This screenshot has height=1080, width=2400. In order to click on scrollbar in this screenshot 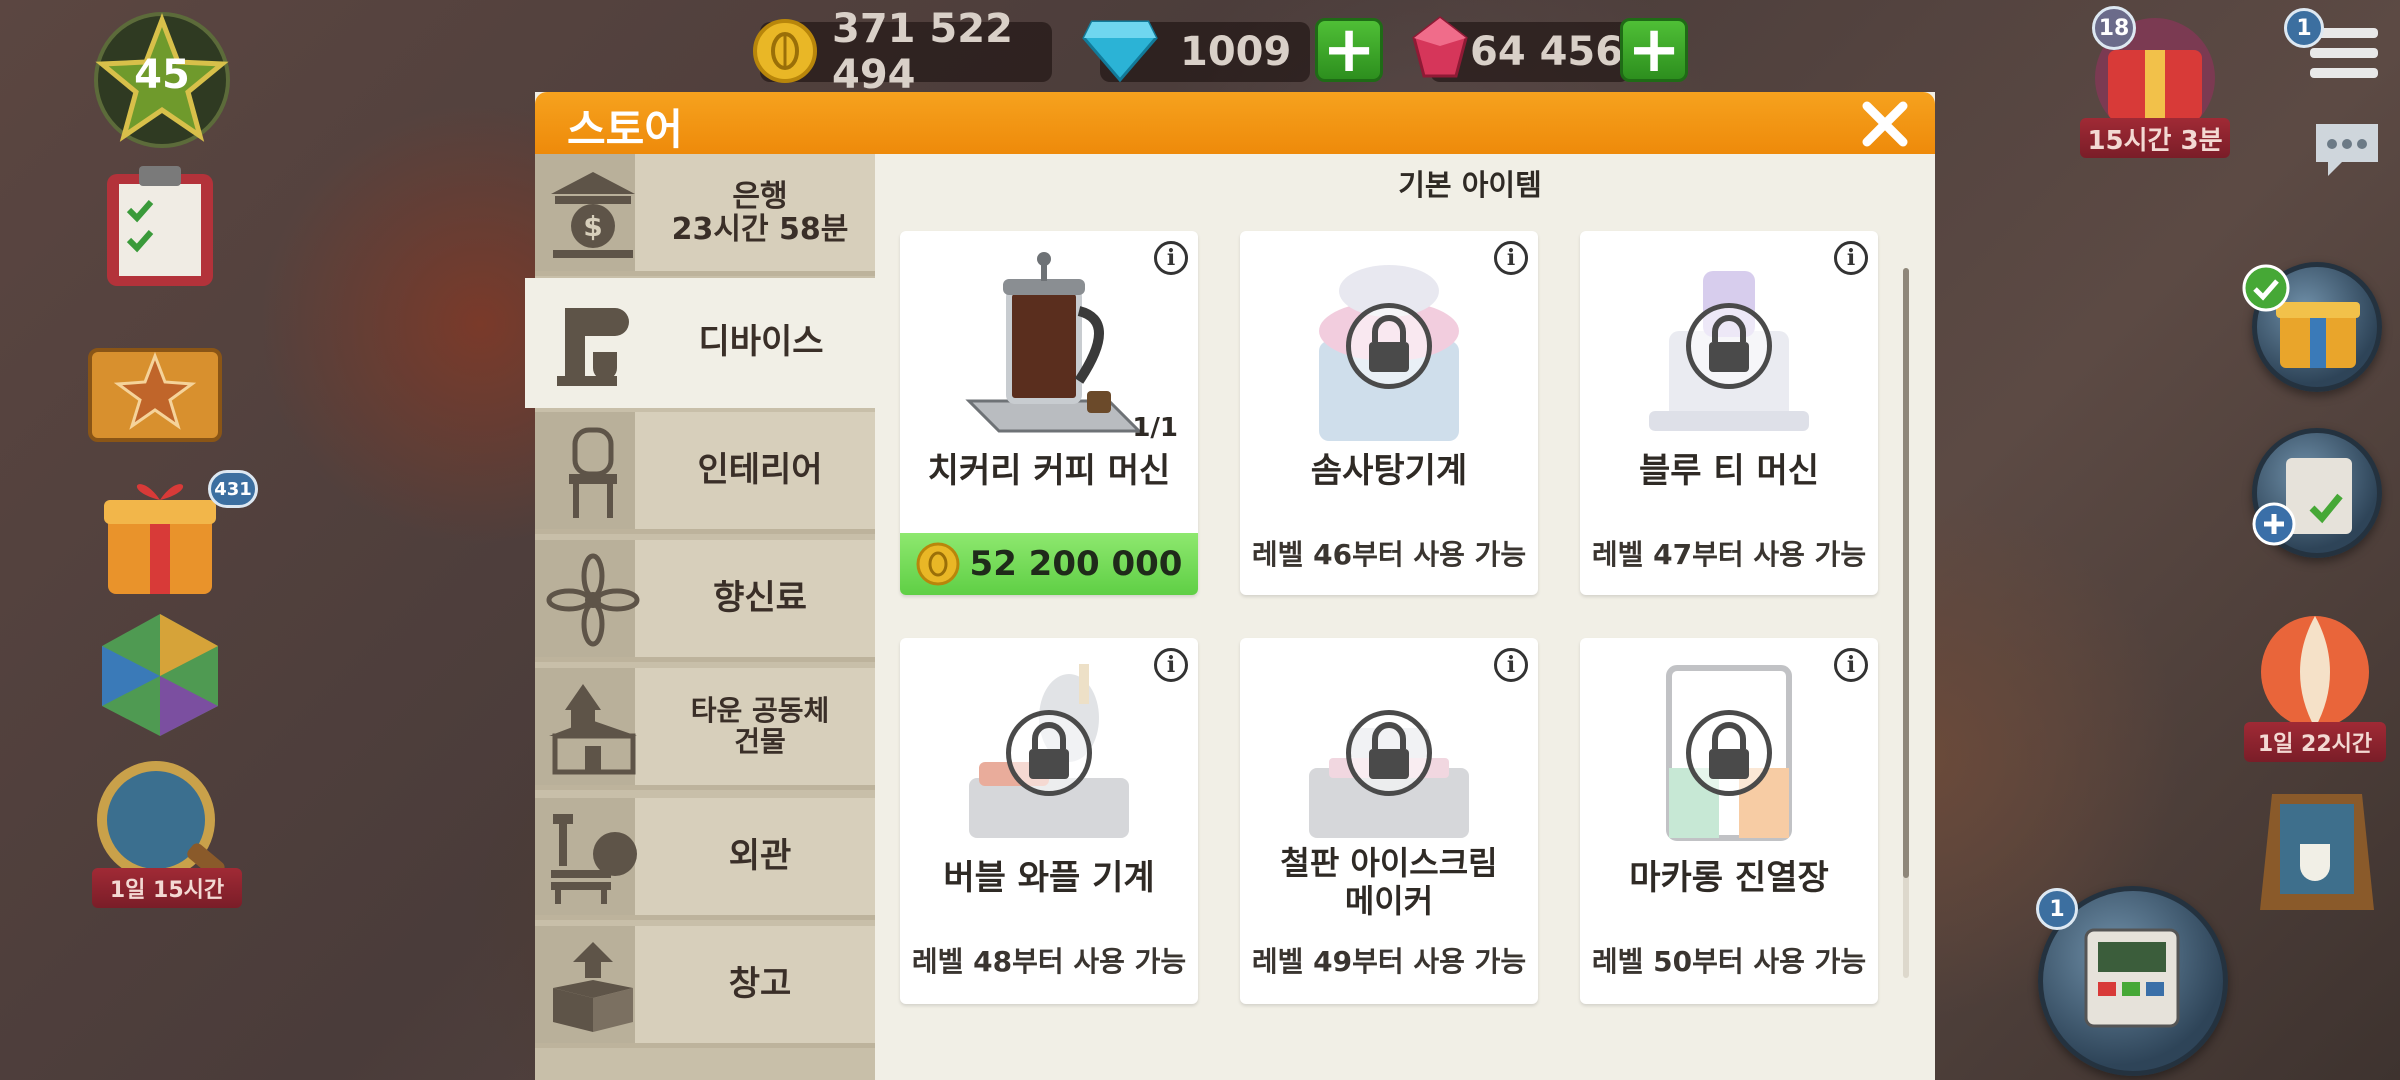, I will do `click(1906, 623)`.